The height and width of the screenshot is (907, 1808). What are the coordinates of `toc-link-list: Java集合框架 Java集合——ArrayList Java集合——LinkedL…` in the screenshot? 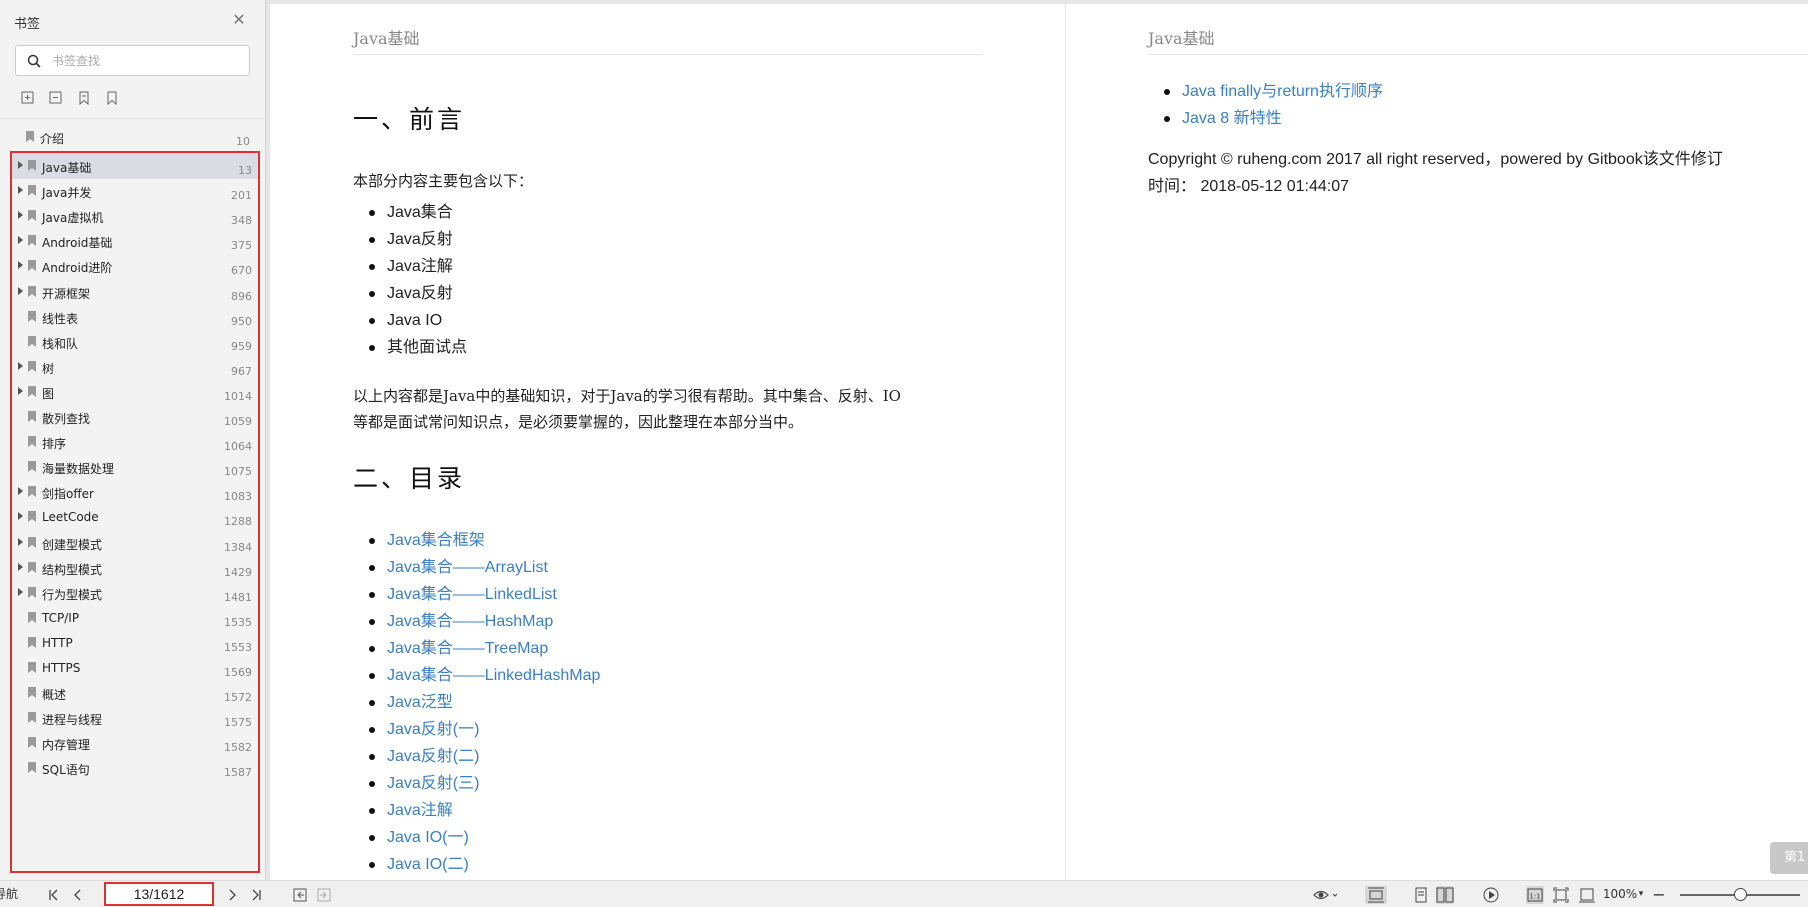 It's located at (476, 702).